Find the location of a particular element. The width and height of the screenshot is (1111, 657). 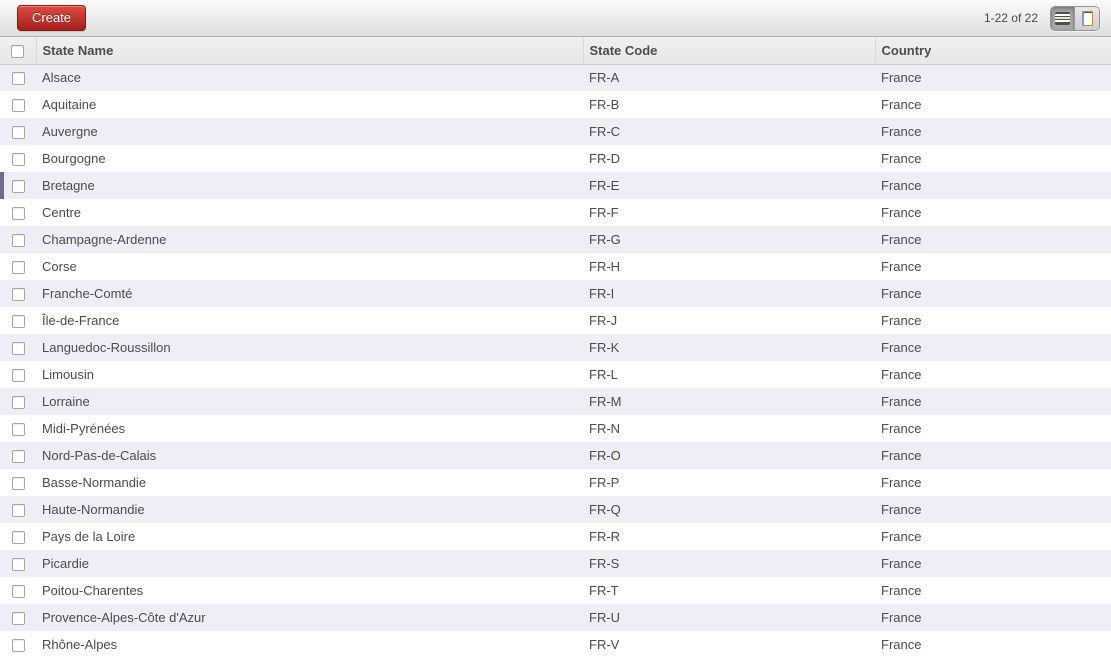

state-name-cell: Provence-Alpes-Côte d'Azur is located at coordinates (309, 617).